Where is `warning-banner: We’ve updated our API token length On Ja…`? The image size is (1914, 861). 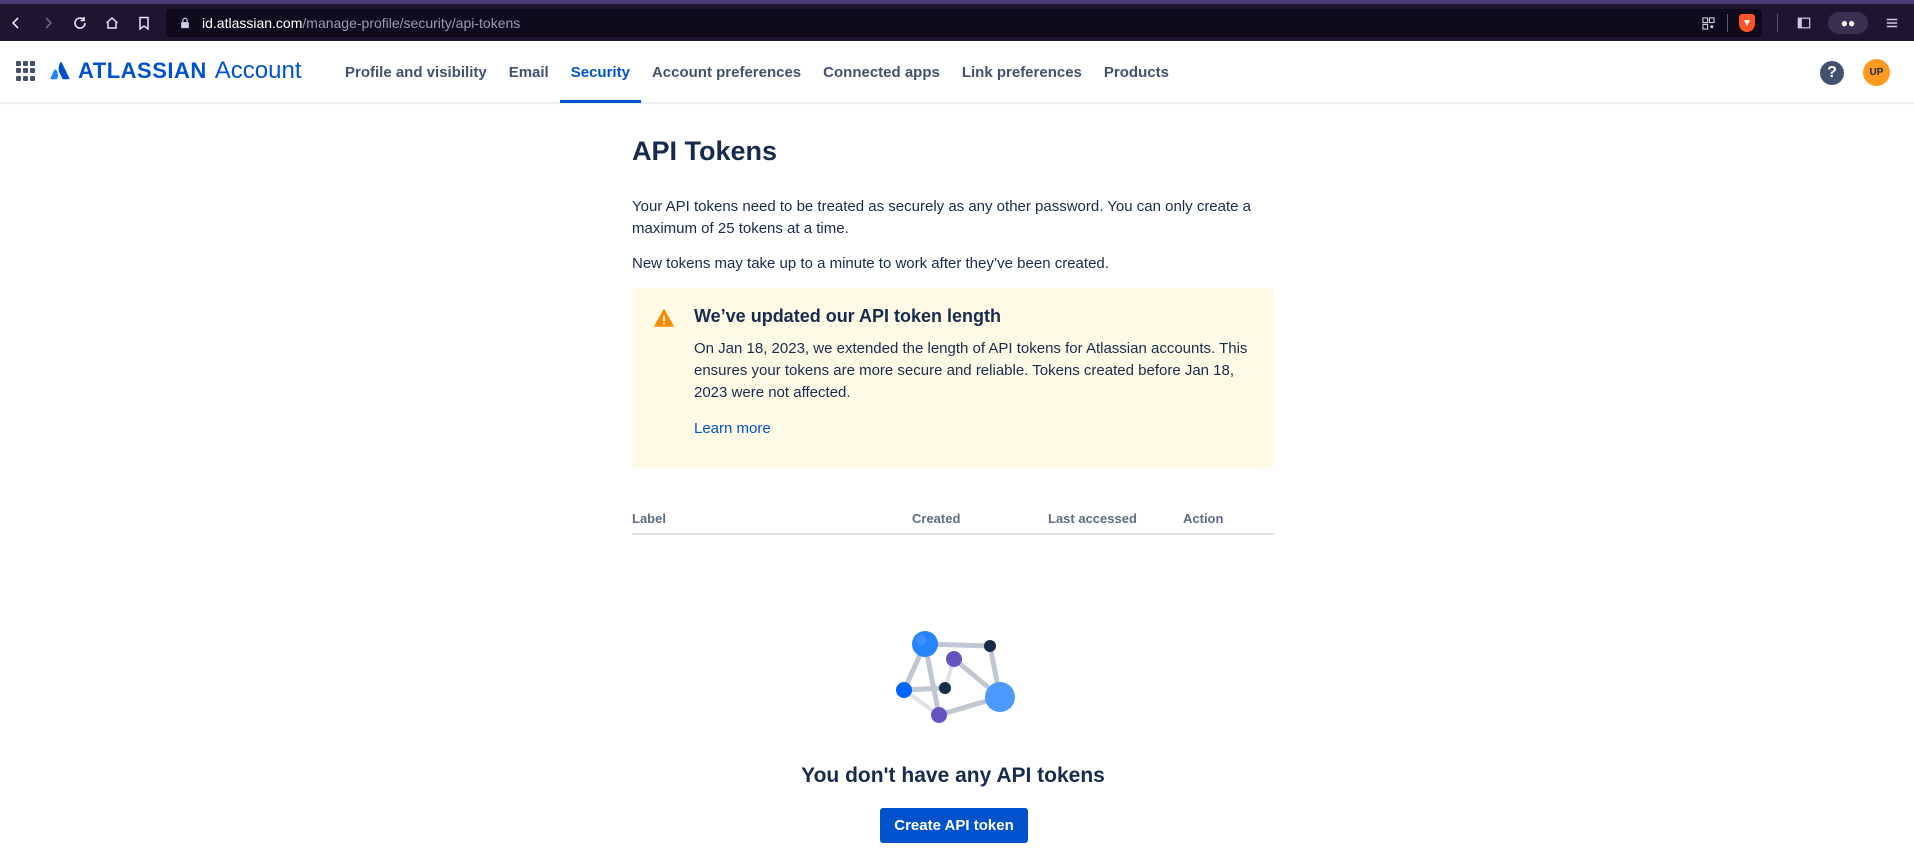
warning-banner: We’ve updated our API token length On Ja… is located at coordinates (953, 378).